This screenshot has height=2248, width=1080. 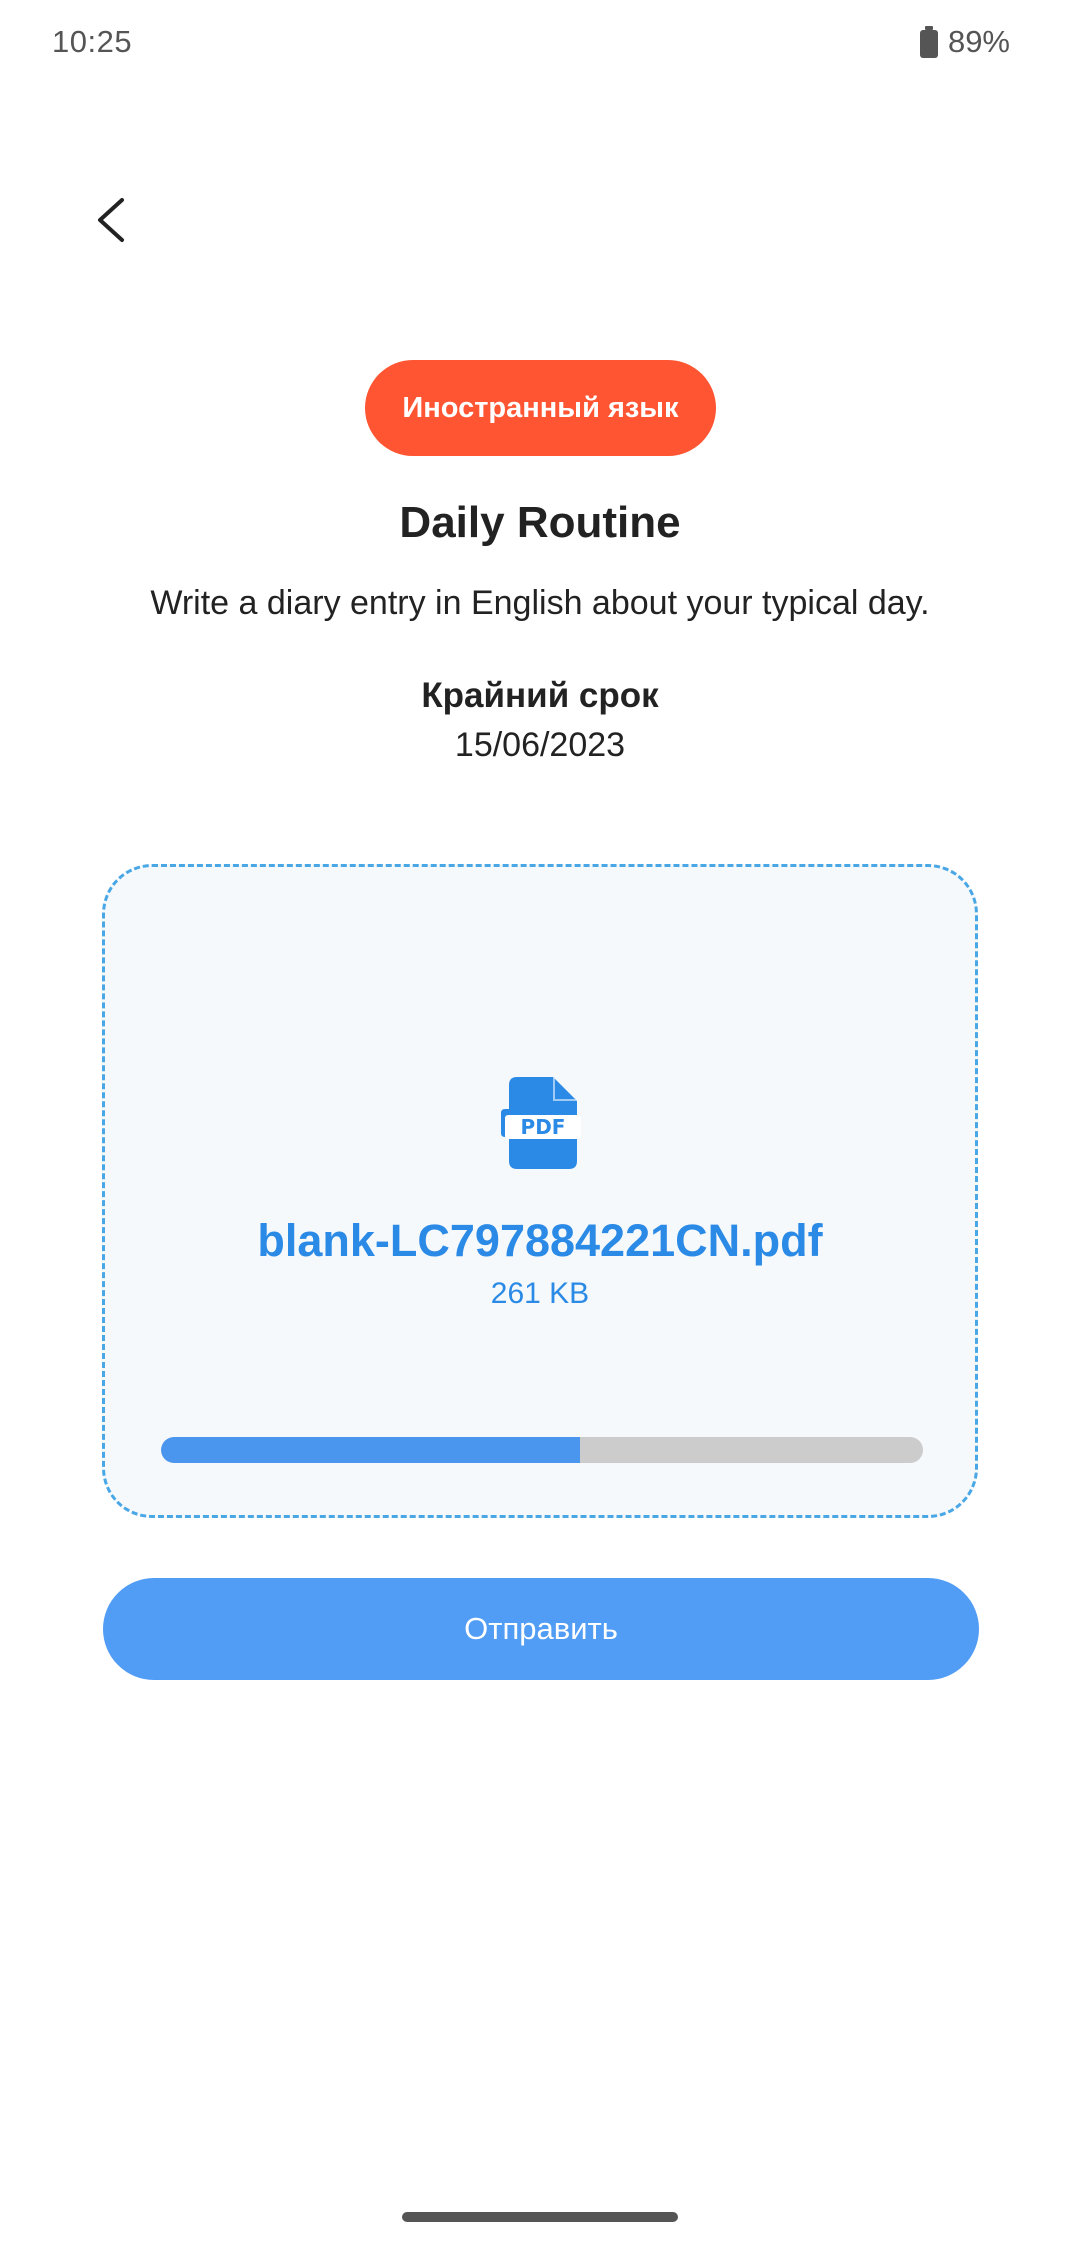 I want to click on file-size: 261 KB, so click(x=540, y=1293).